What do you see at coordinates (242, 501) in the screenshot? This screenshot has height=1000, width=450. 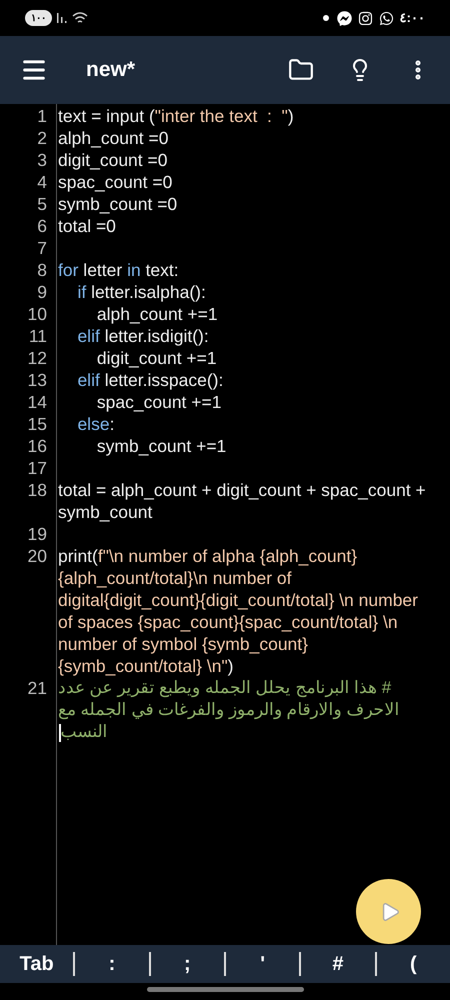 I see `code-line: total = alph_count + digit_count + spac_count + symb_count` at bounding box center [242, 501].